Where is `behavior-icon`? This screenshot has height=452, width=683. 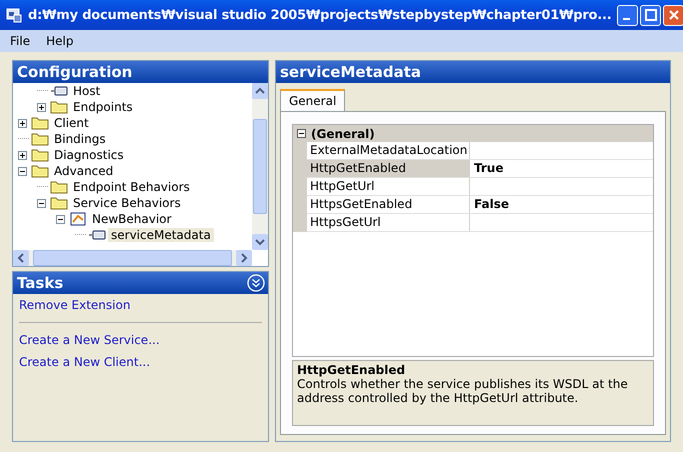
behavior-icon is located at coordinates (78, 219).